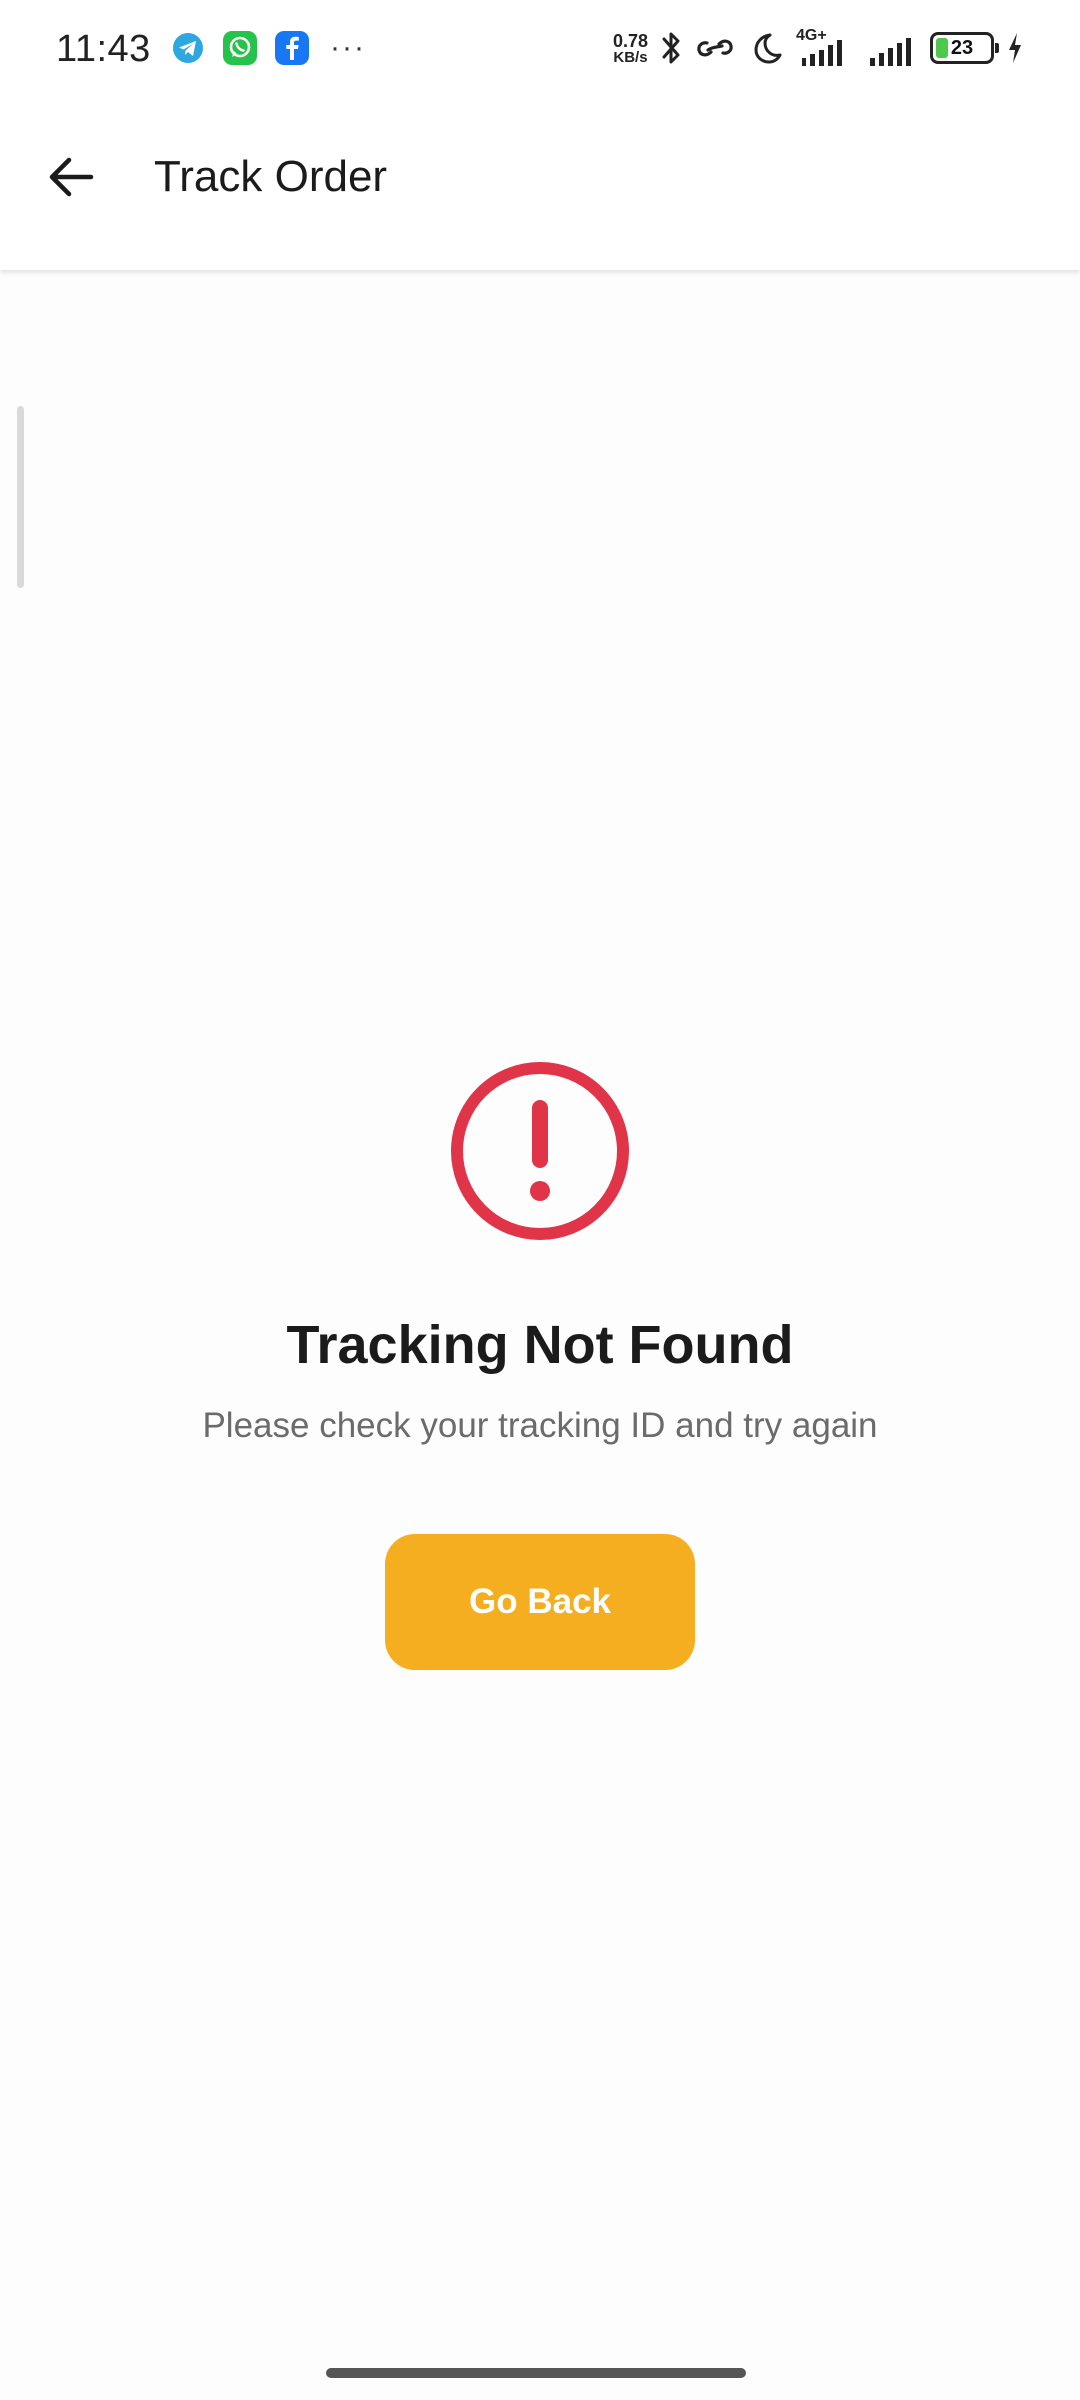  Describe the element at coordinates (630, 40) in the screenshot. I see `network-speed-value: 0.78` at that location.